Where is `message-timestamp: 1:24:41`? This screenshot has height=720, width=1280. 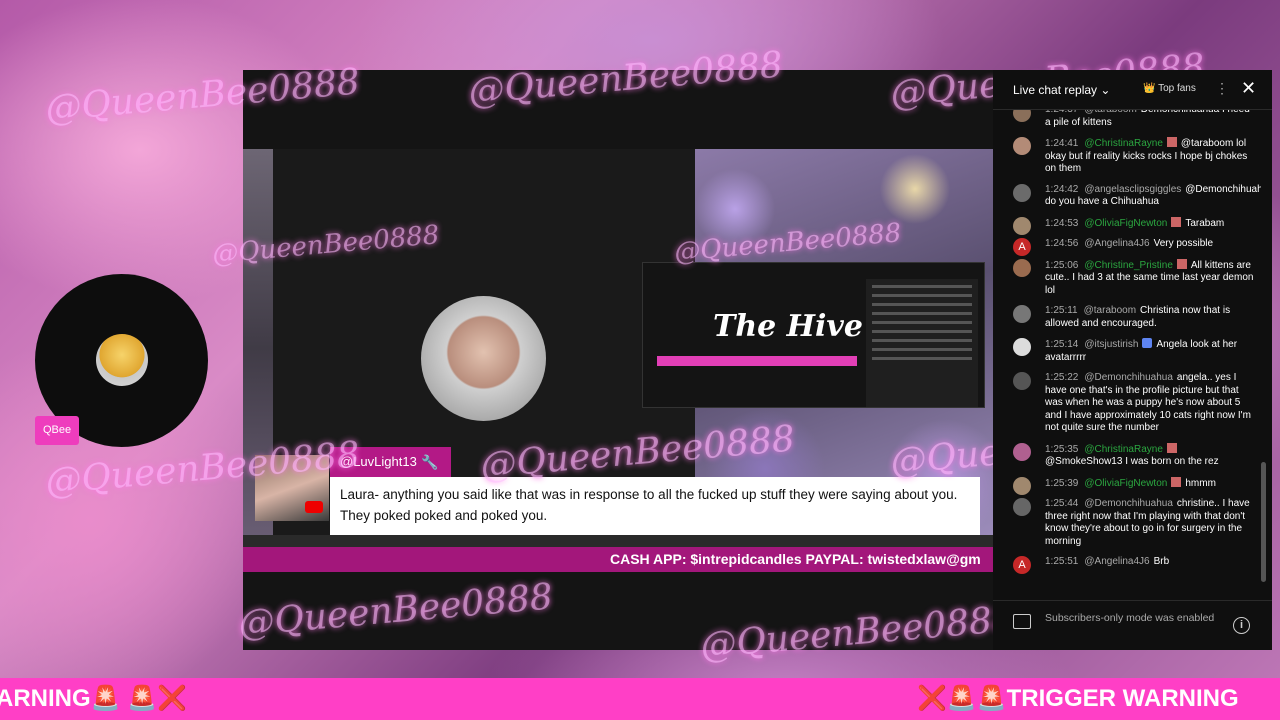 message-timestamp: 1:24:41 is located at coordinates (1062, 143).